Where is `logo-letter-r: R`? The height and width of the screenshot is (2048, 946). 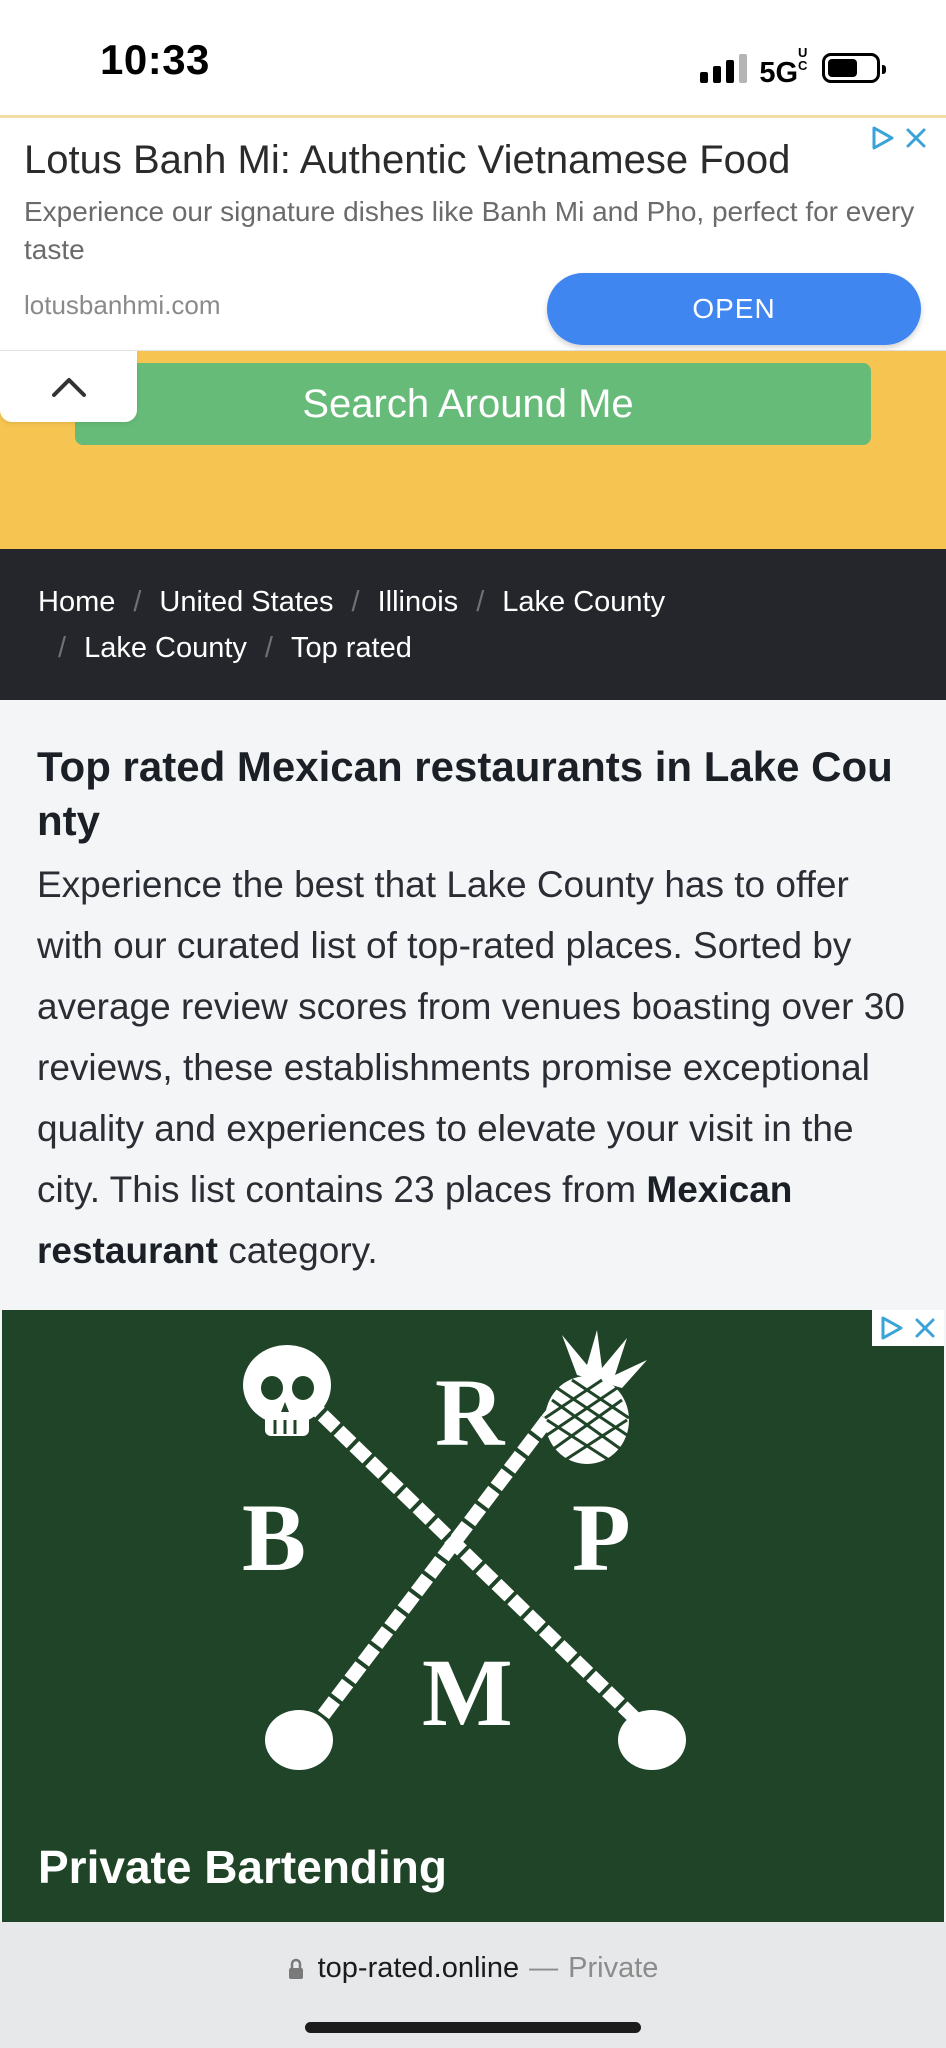
logo-letter-r: R is located at coordinates (470, 1412).